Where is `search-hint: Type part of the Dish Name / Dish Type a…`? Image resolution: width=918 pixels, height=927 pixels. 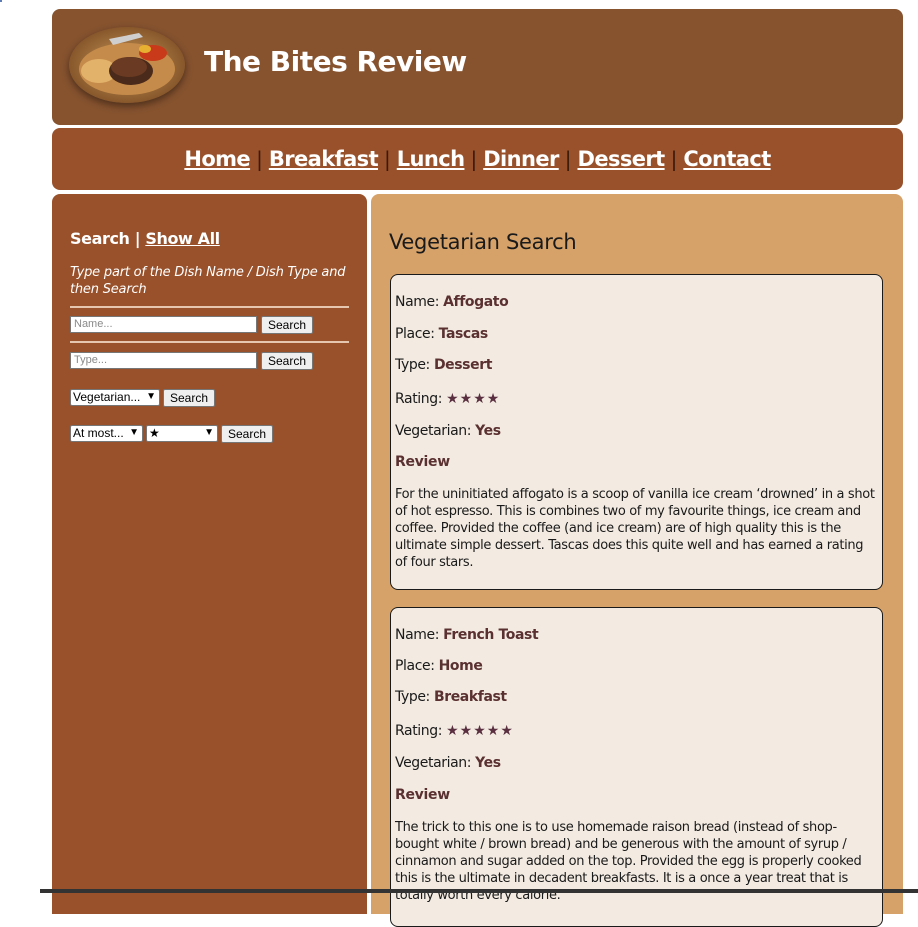
search-hint: Type part of the Dish Name / Dish Type a… is located at coordinates (208, 281).